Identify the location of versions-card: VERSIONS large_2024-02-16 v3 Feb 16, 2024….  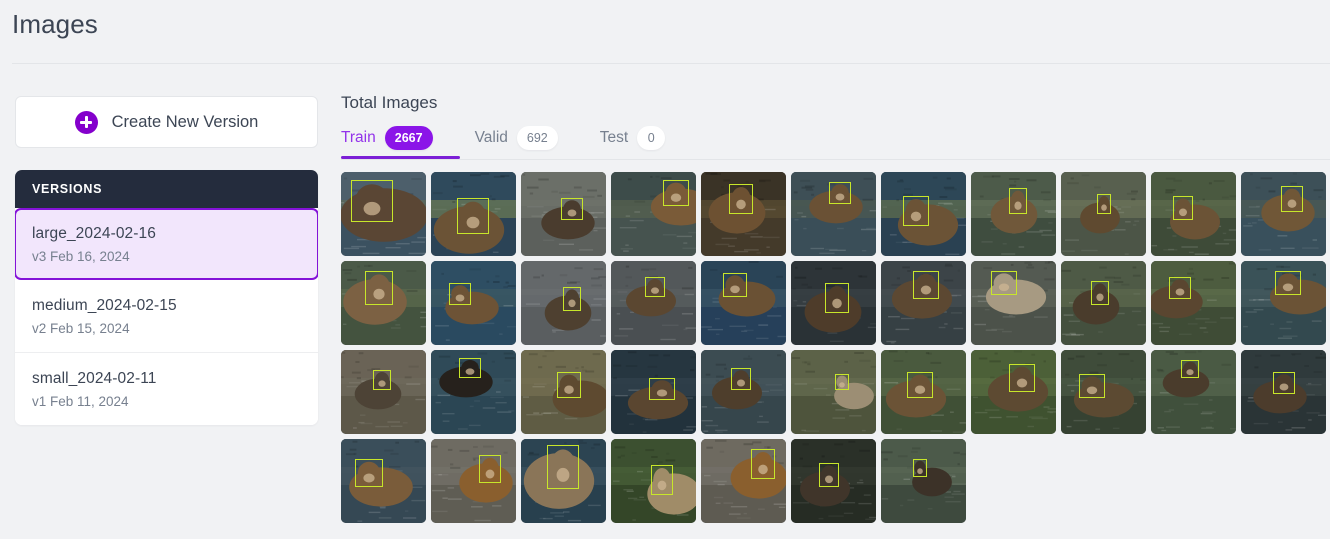
(166, 297).